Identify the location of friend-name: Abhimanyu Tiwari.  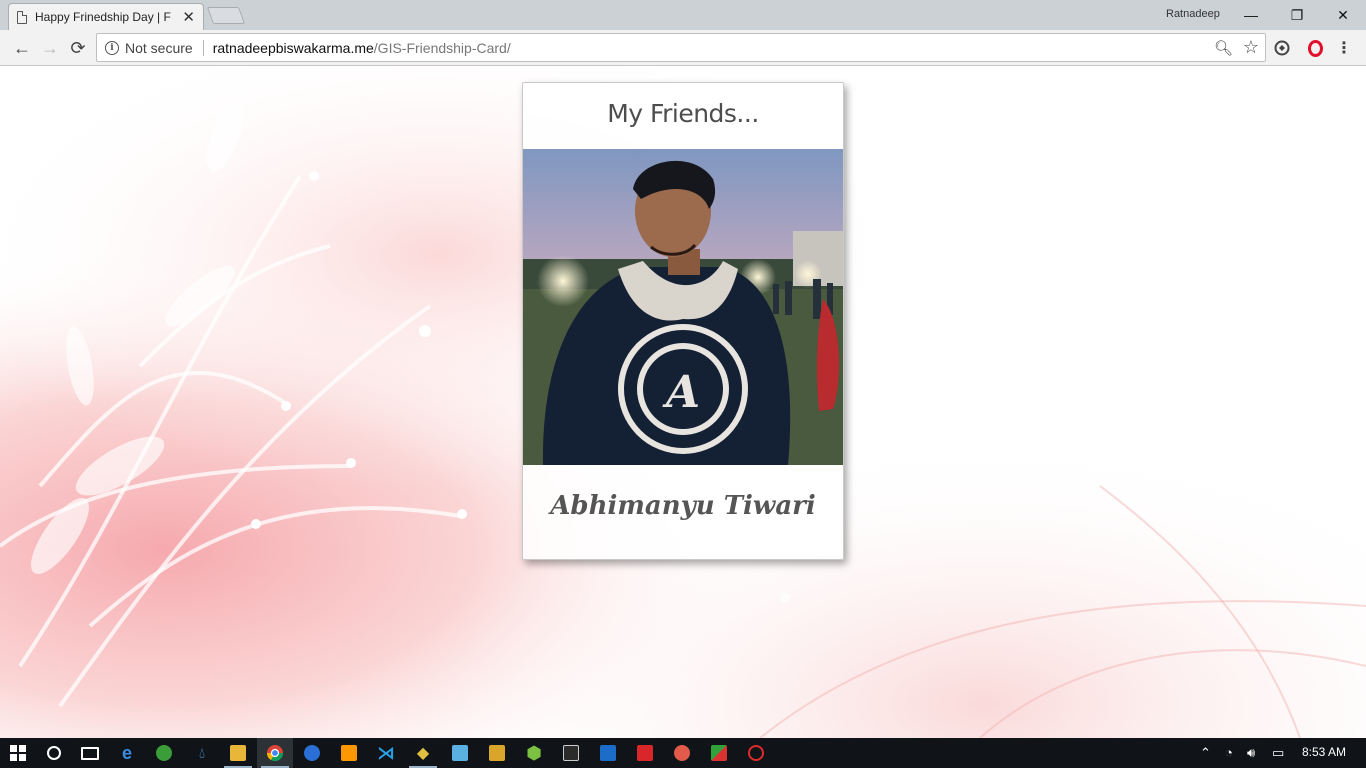
(683, 506).